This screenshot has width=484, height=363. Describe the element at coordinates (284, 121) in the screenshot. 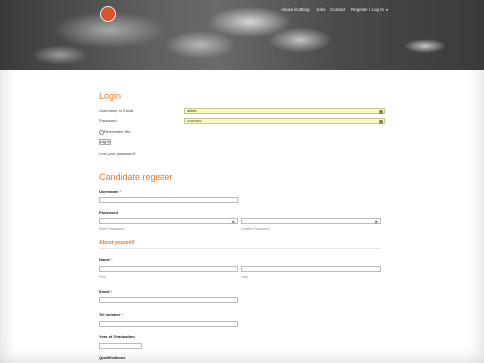

I see `login-password-input: ••••••••••••` at that location.